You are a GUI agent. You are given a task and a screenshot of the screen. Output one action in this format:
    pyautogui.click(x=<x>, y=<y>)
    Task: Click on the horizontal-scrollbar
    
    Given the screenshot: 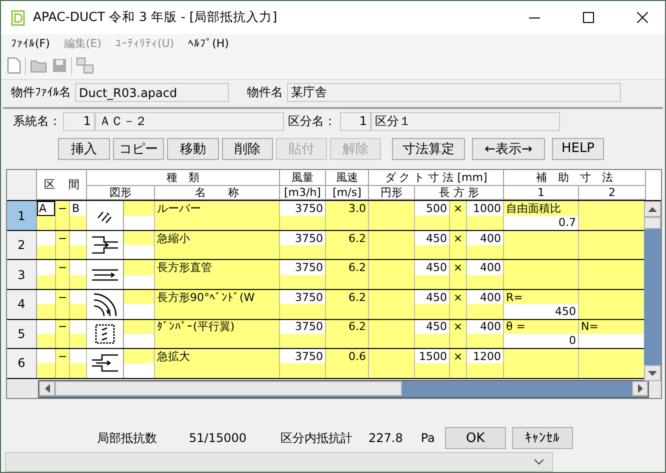 What is the action you would take?
    pyautogui.click(x=343, y=389)
    